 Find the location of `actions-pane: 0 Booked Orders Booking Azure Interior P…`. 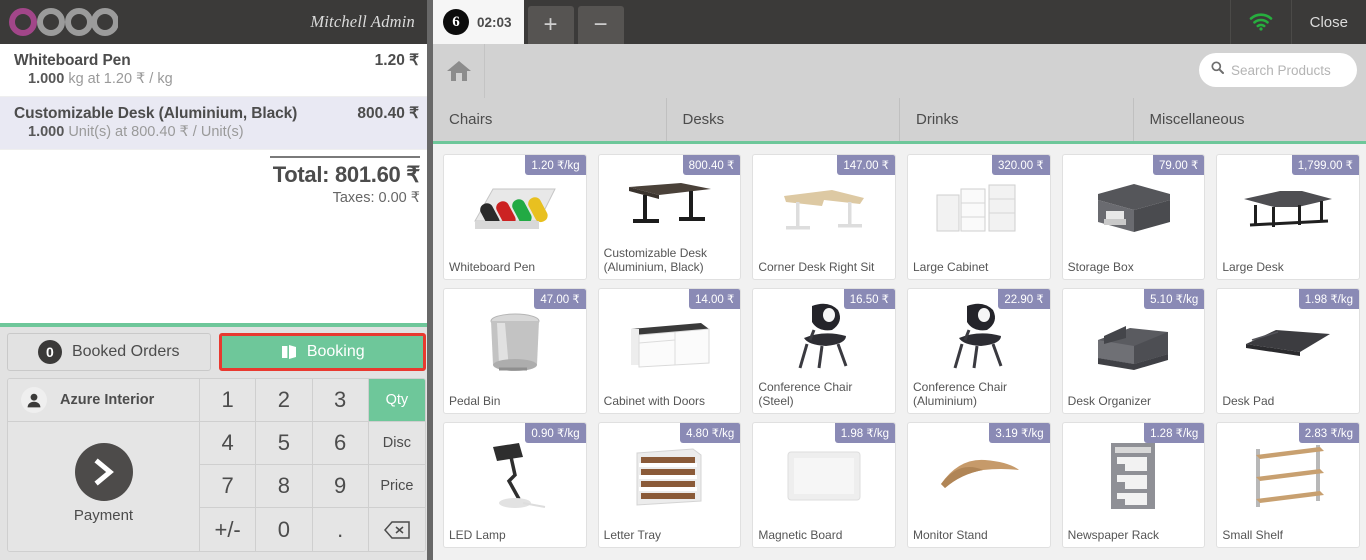

actions-pane: 0 Booked Orders Booking Azure Interior P… is located at coordinates (216, 443).